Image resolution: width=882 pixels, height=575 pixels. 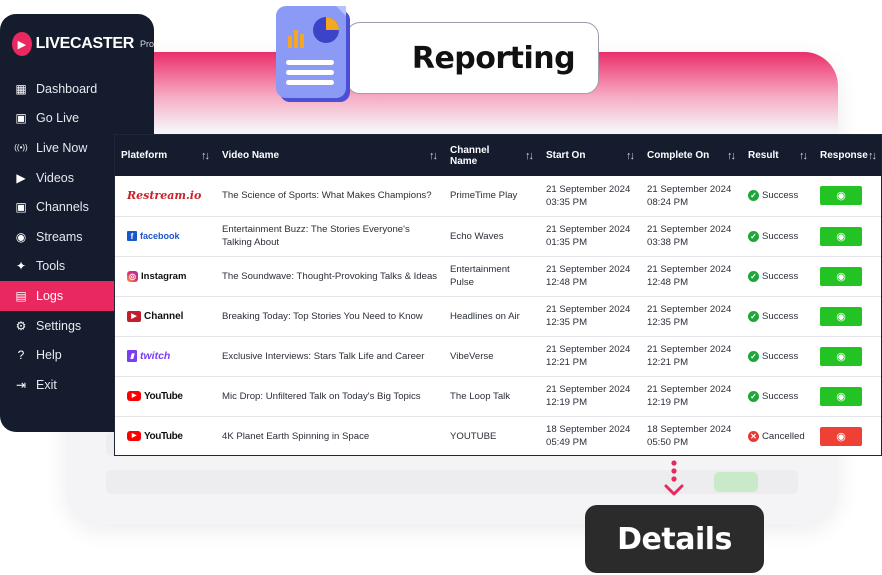 What do you see at coordinates (590, 155) in the screenshot?
I see `column-header-start-on: Start On ↑↓` at bounding box center [590, 155].